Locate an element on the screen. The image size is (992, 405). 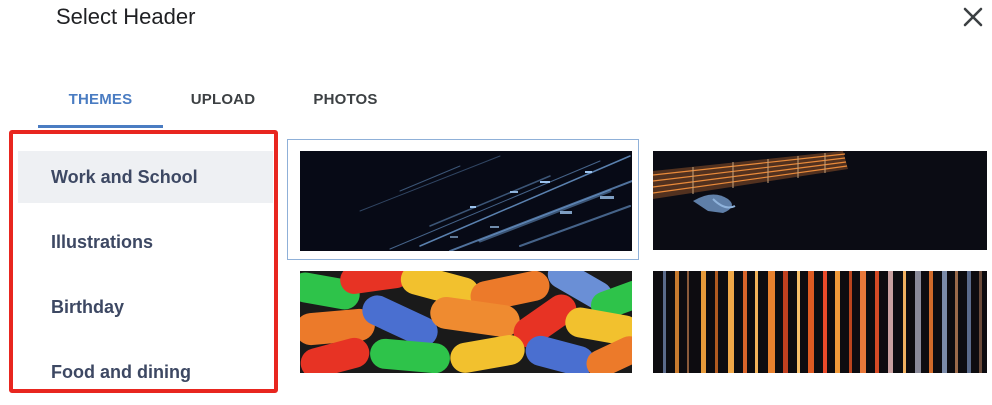
category-food-and-dining: Food and dining is located at coordinates (145, 367).